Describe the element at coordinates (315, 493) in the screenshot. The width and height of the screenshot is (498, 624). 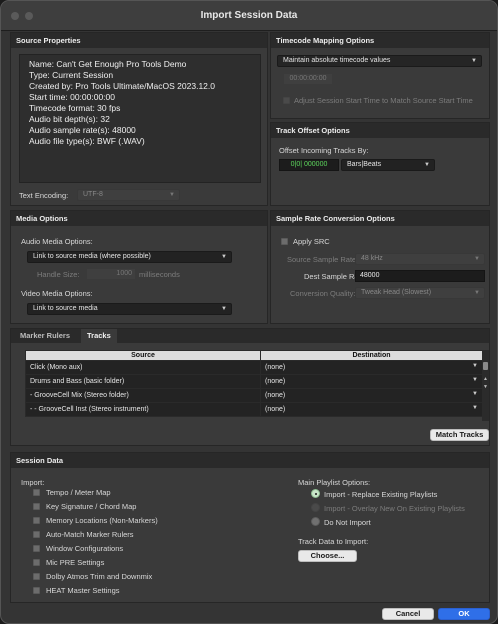
I see `playlist-replace-radio` at that location.